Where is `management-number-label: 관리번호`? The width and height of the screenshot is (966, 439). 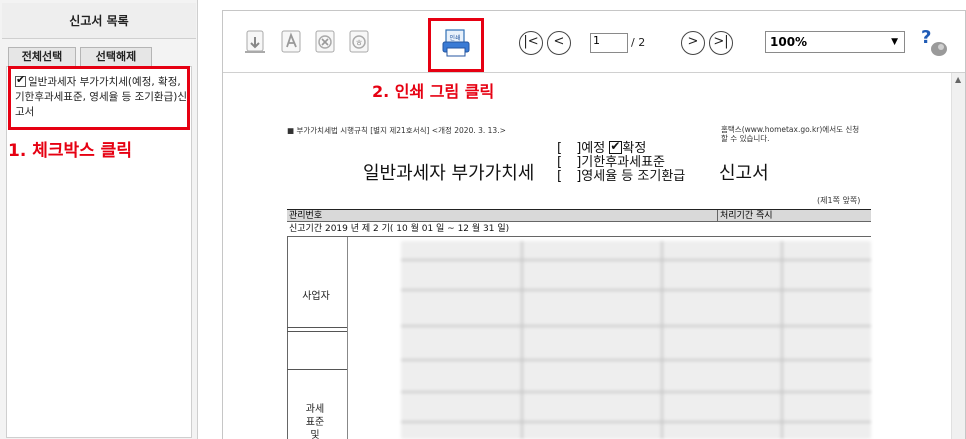 management-number-label: 관리번호 is located at coordinates (306, 216).